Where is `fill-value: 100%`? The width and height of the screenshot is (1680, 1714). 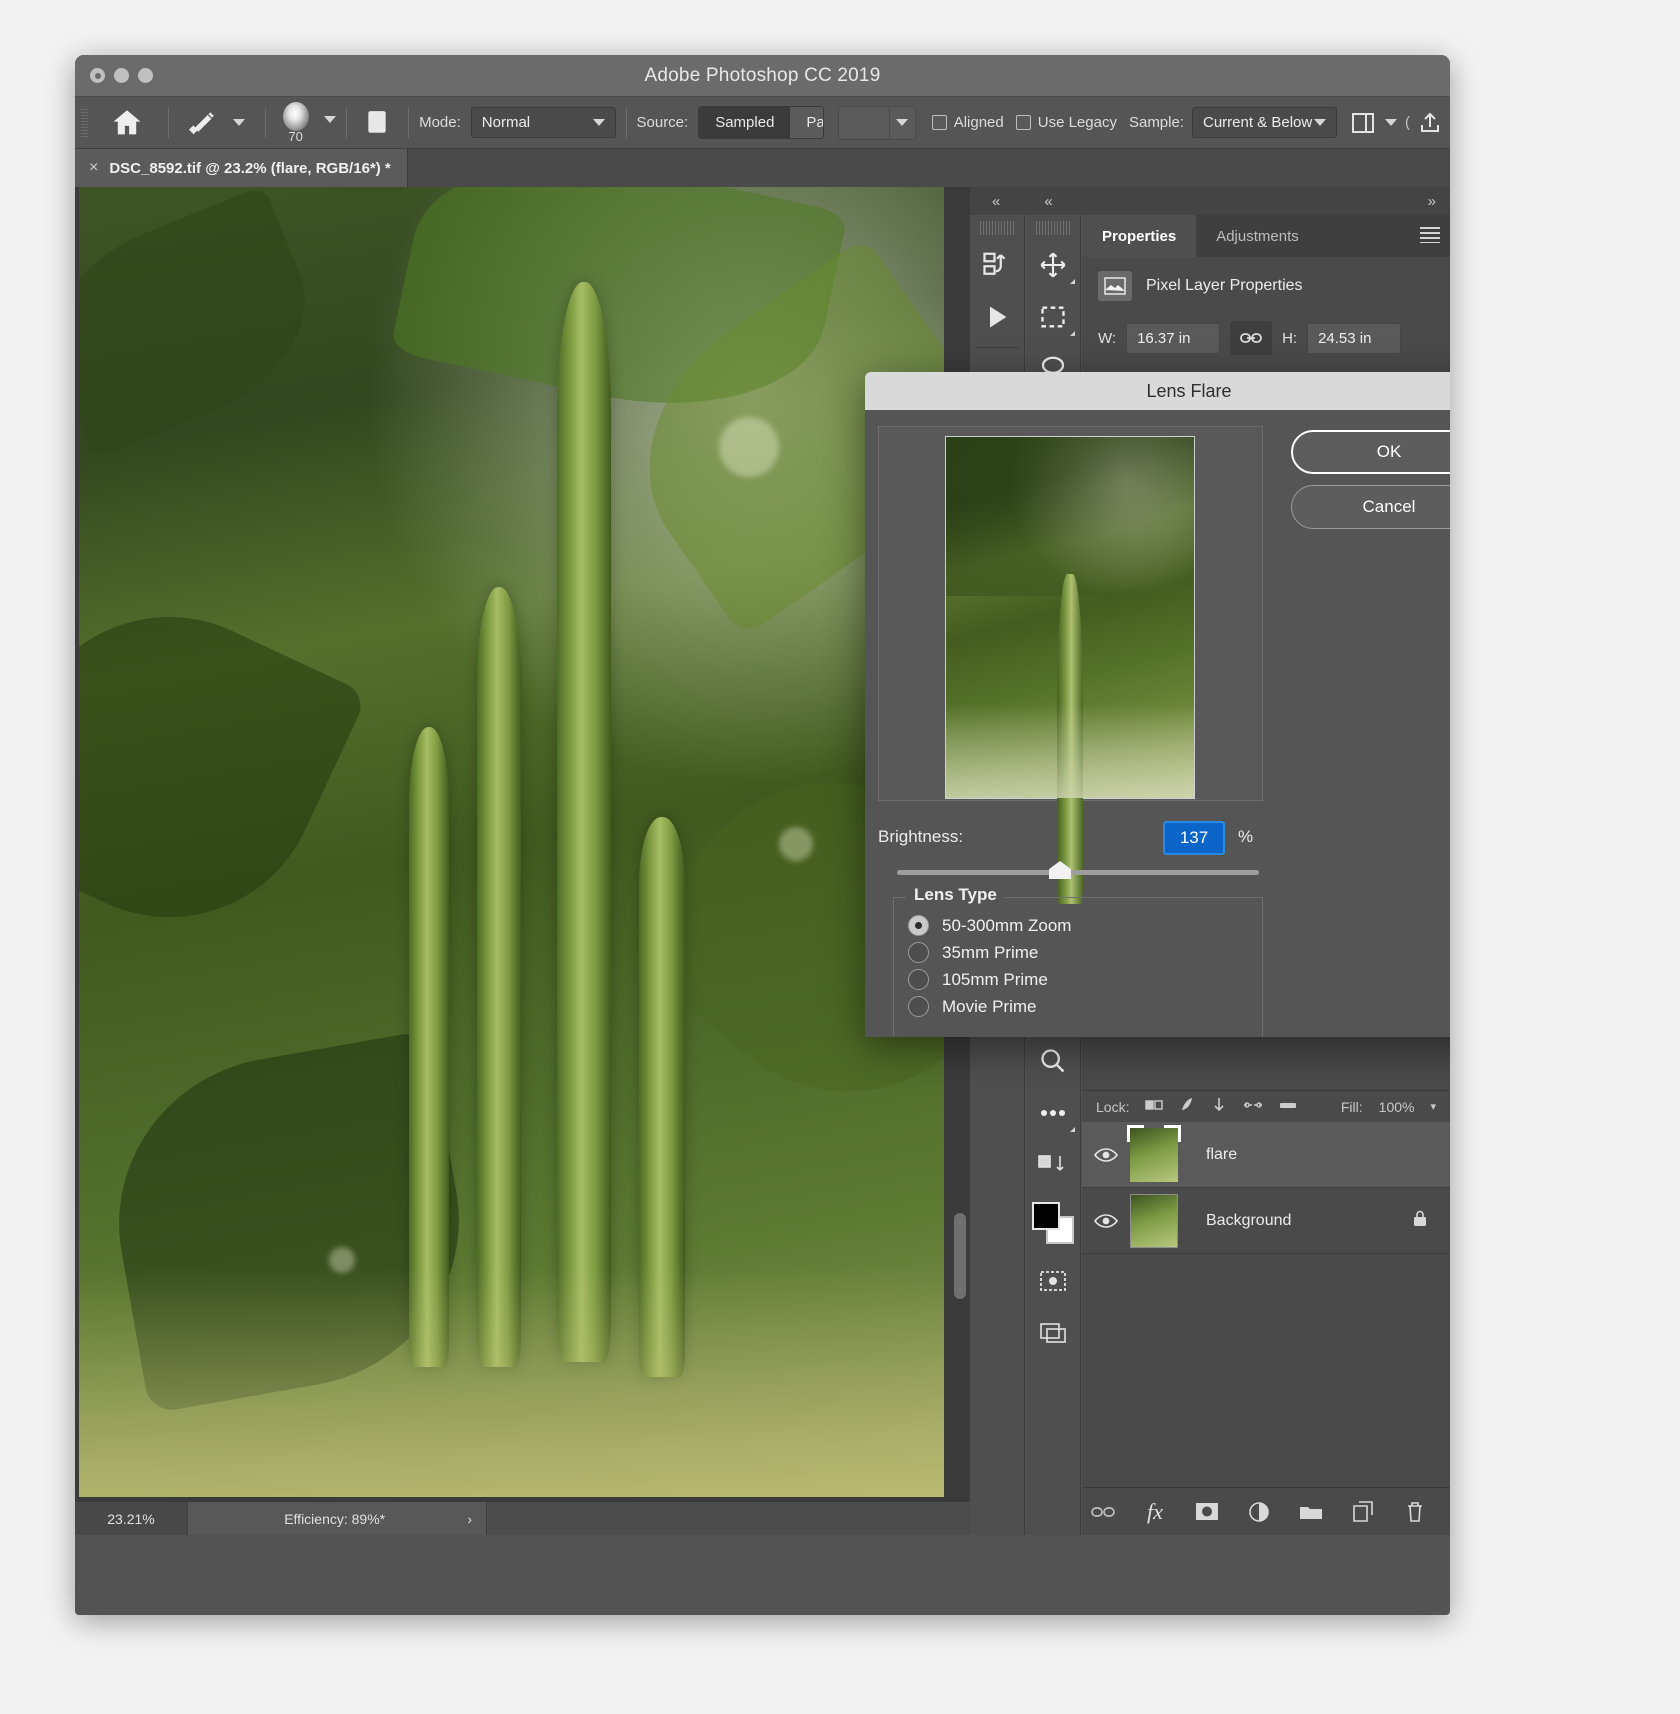 fill-value: 100% is located at coordinates (1397, 1107).